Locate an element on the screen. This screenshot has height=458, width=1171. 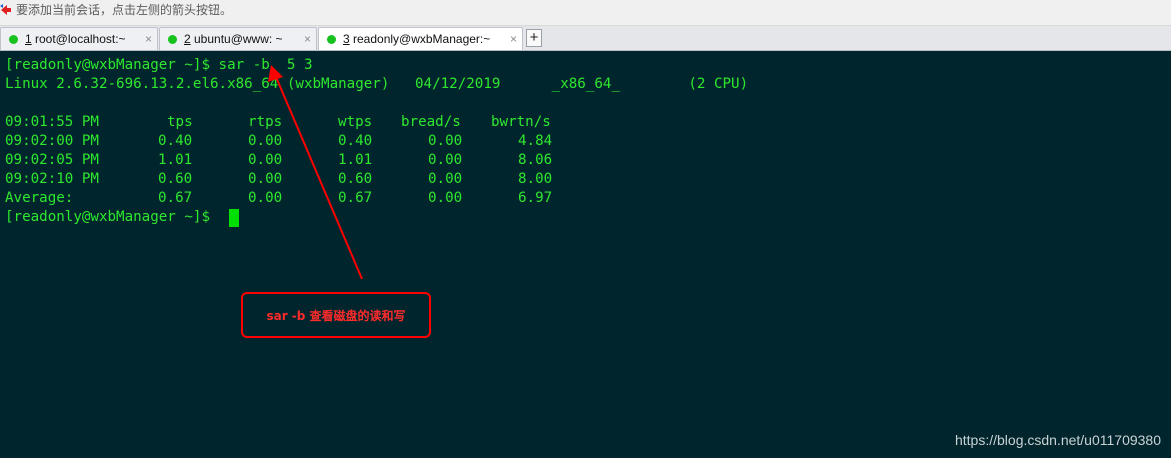
tab-title: ubuntu@www: ~ is located at coordinates (238, 39).